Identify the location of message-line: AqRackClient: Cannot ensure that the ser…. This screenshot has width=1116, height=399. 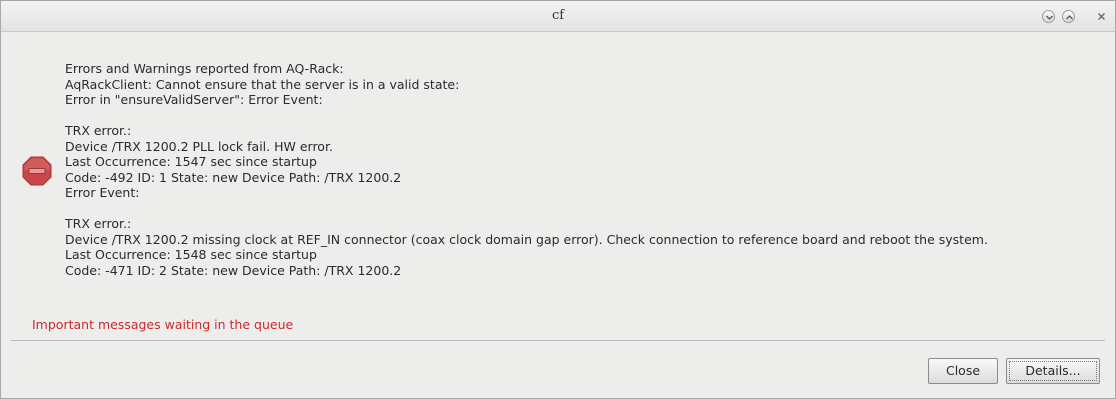
(262, 84).